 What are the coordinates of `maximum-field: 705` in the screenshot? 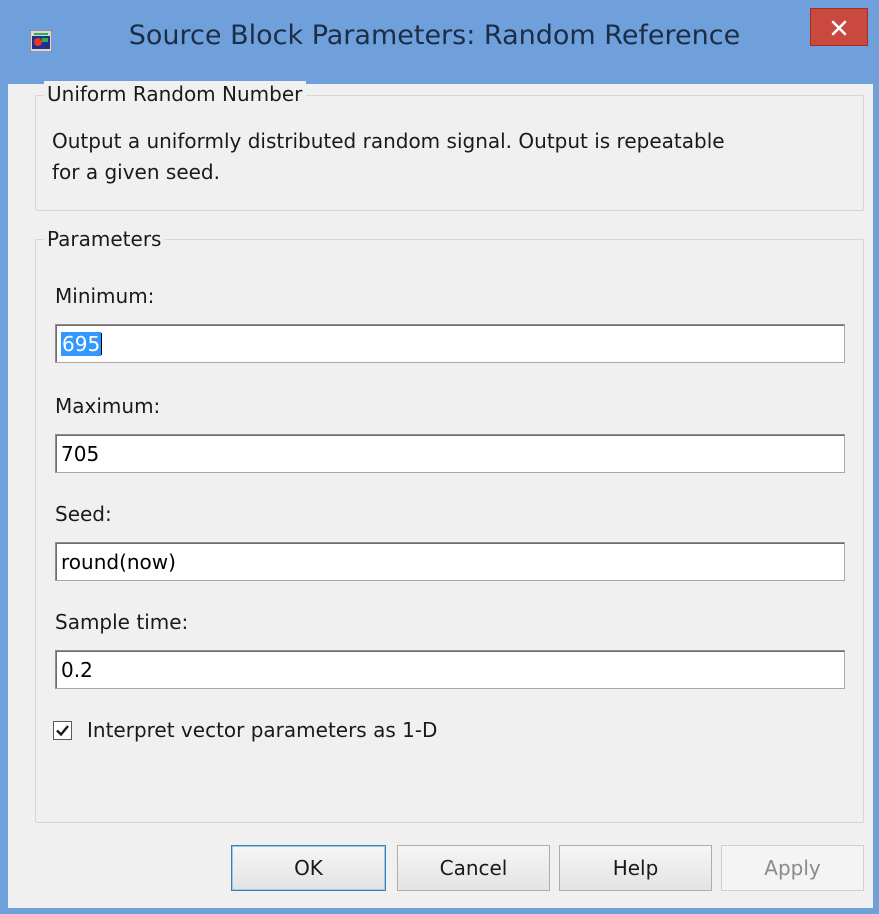 It's located at (450, 453).